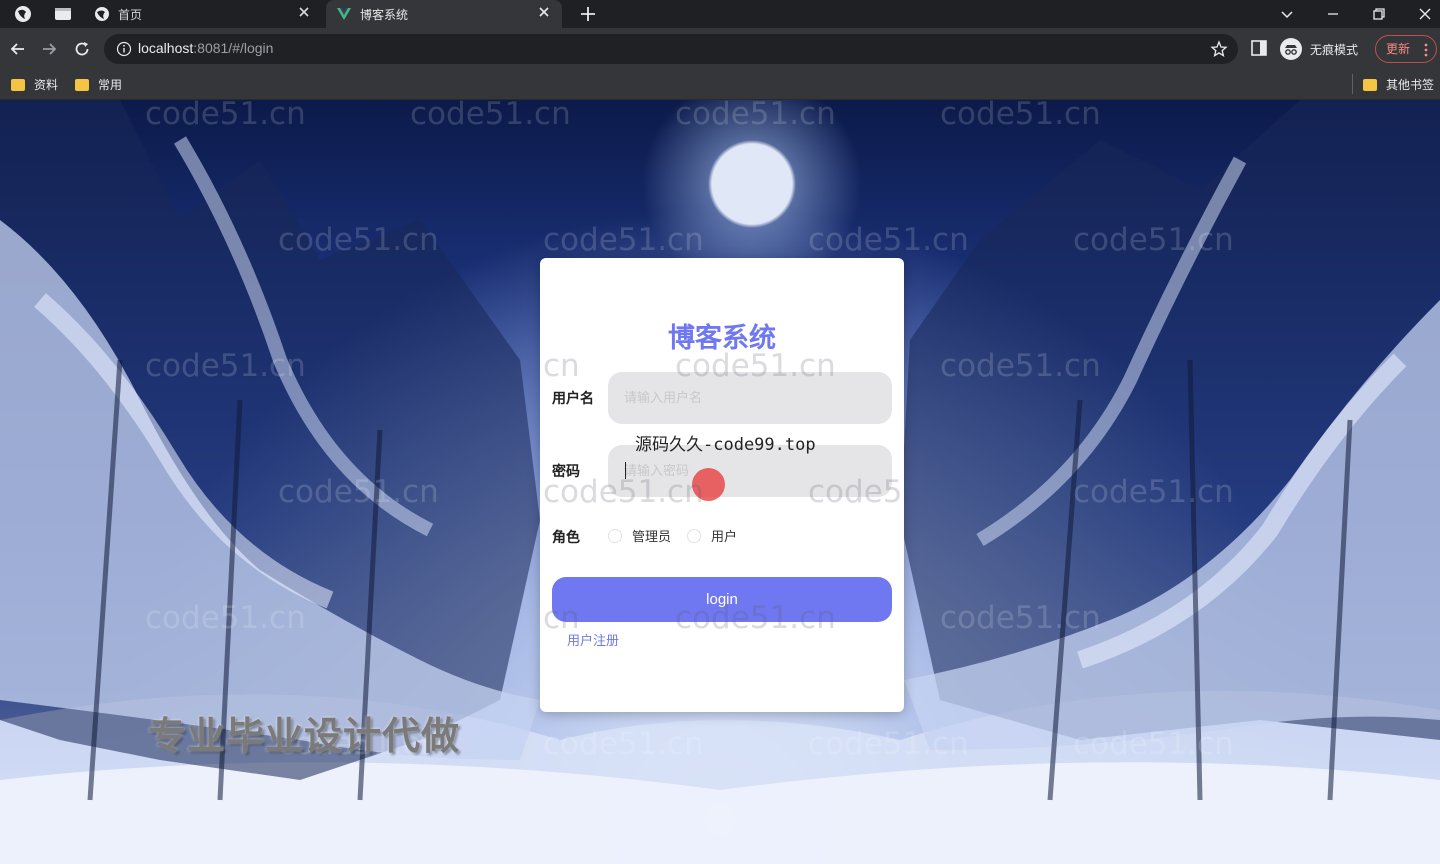  I want to click on role-option-label: 用户, so click(724, 535).